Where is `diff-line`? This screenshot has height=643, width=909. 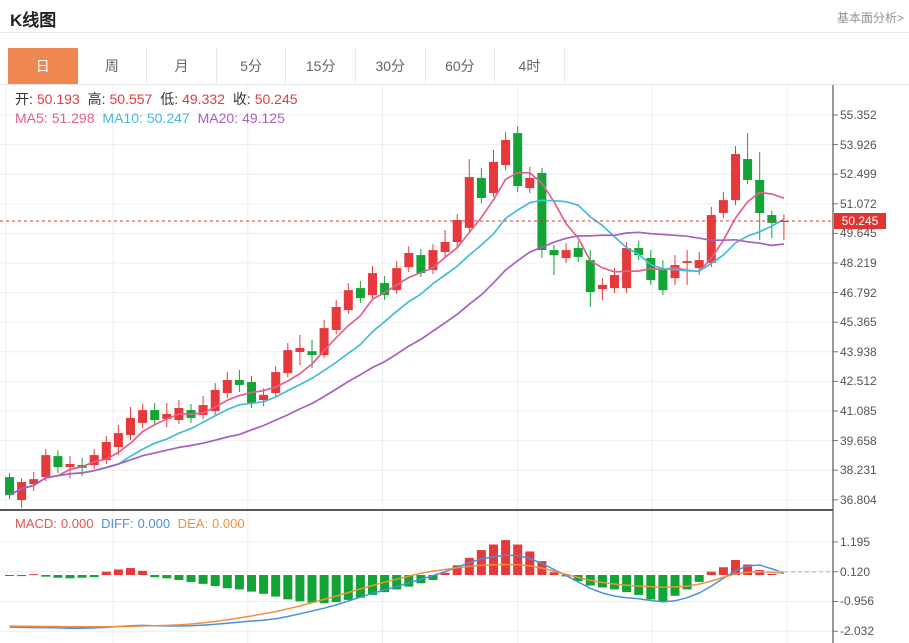 diff-line is located at coordinates (397, 591).